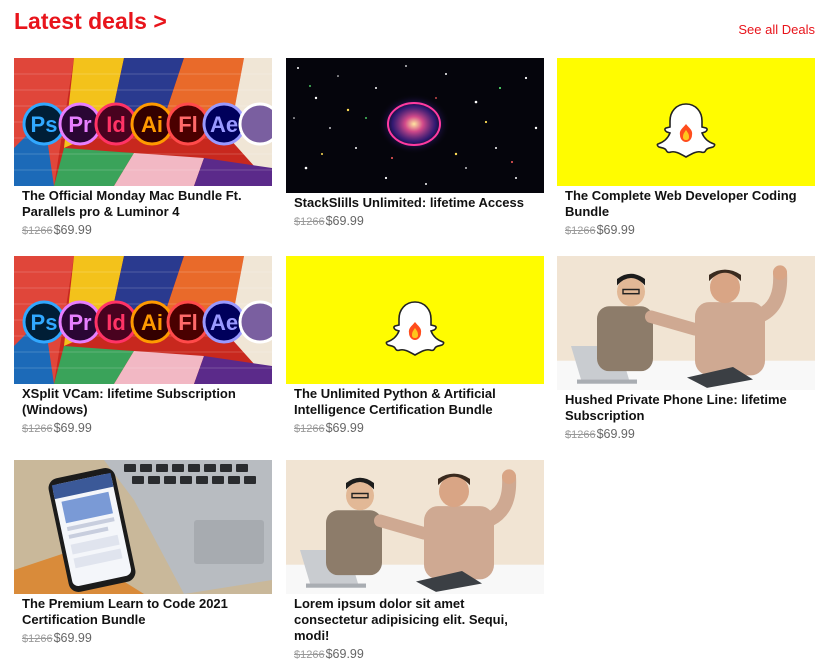 The width and height of the screenshot is (829, 661). Describe the element at coordinates (686, 203) in the screenshot. I see `deal-title: The Complete Web Developer Coding Bundle` at that location.